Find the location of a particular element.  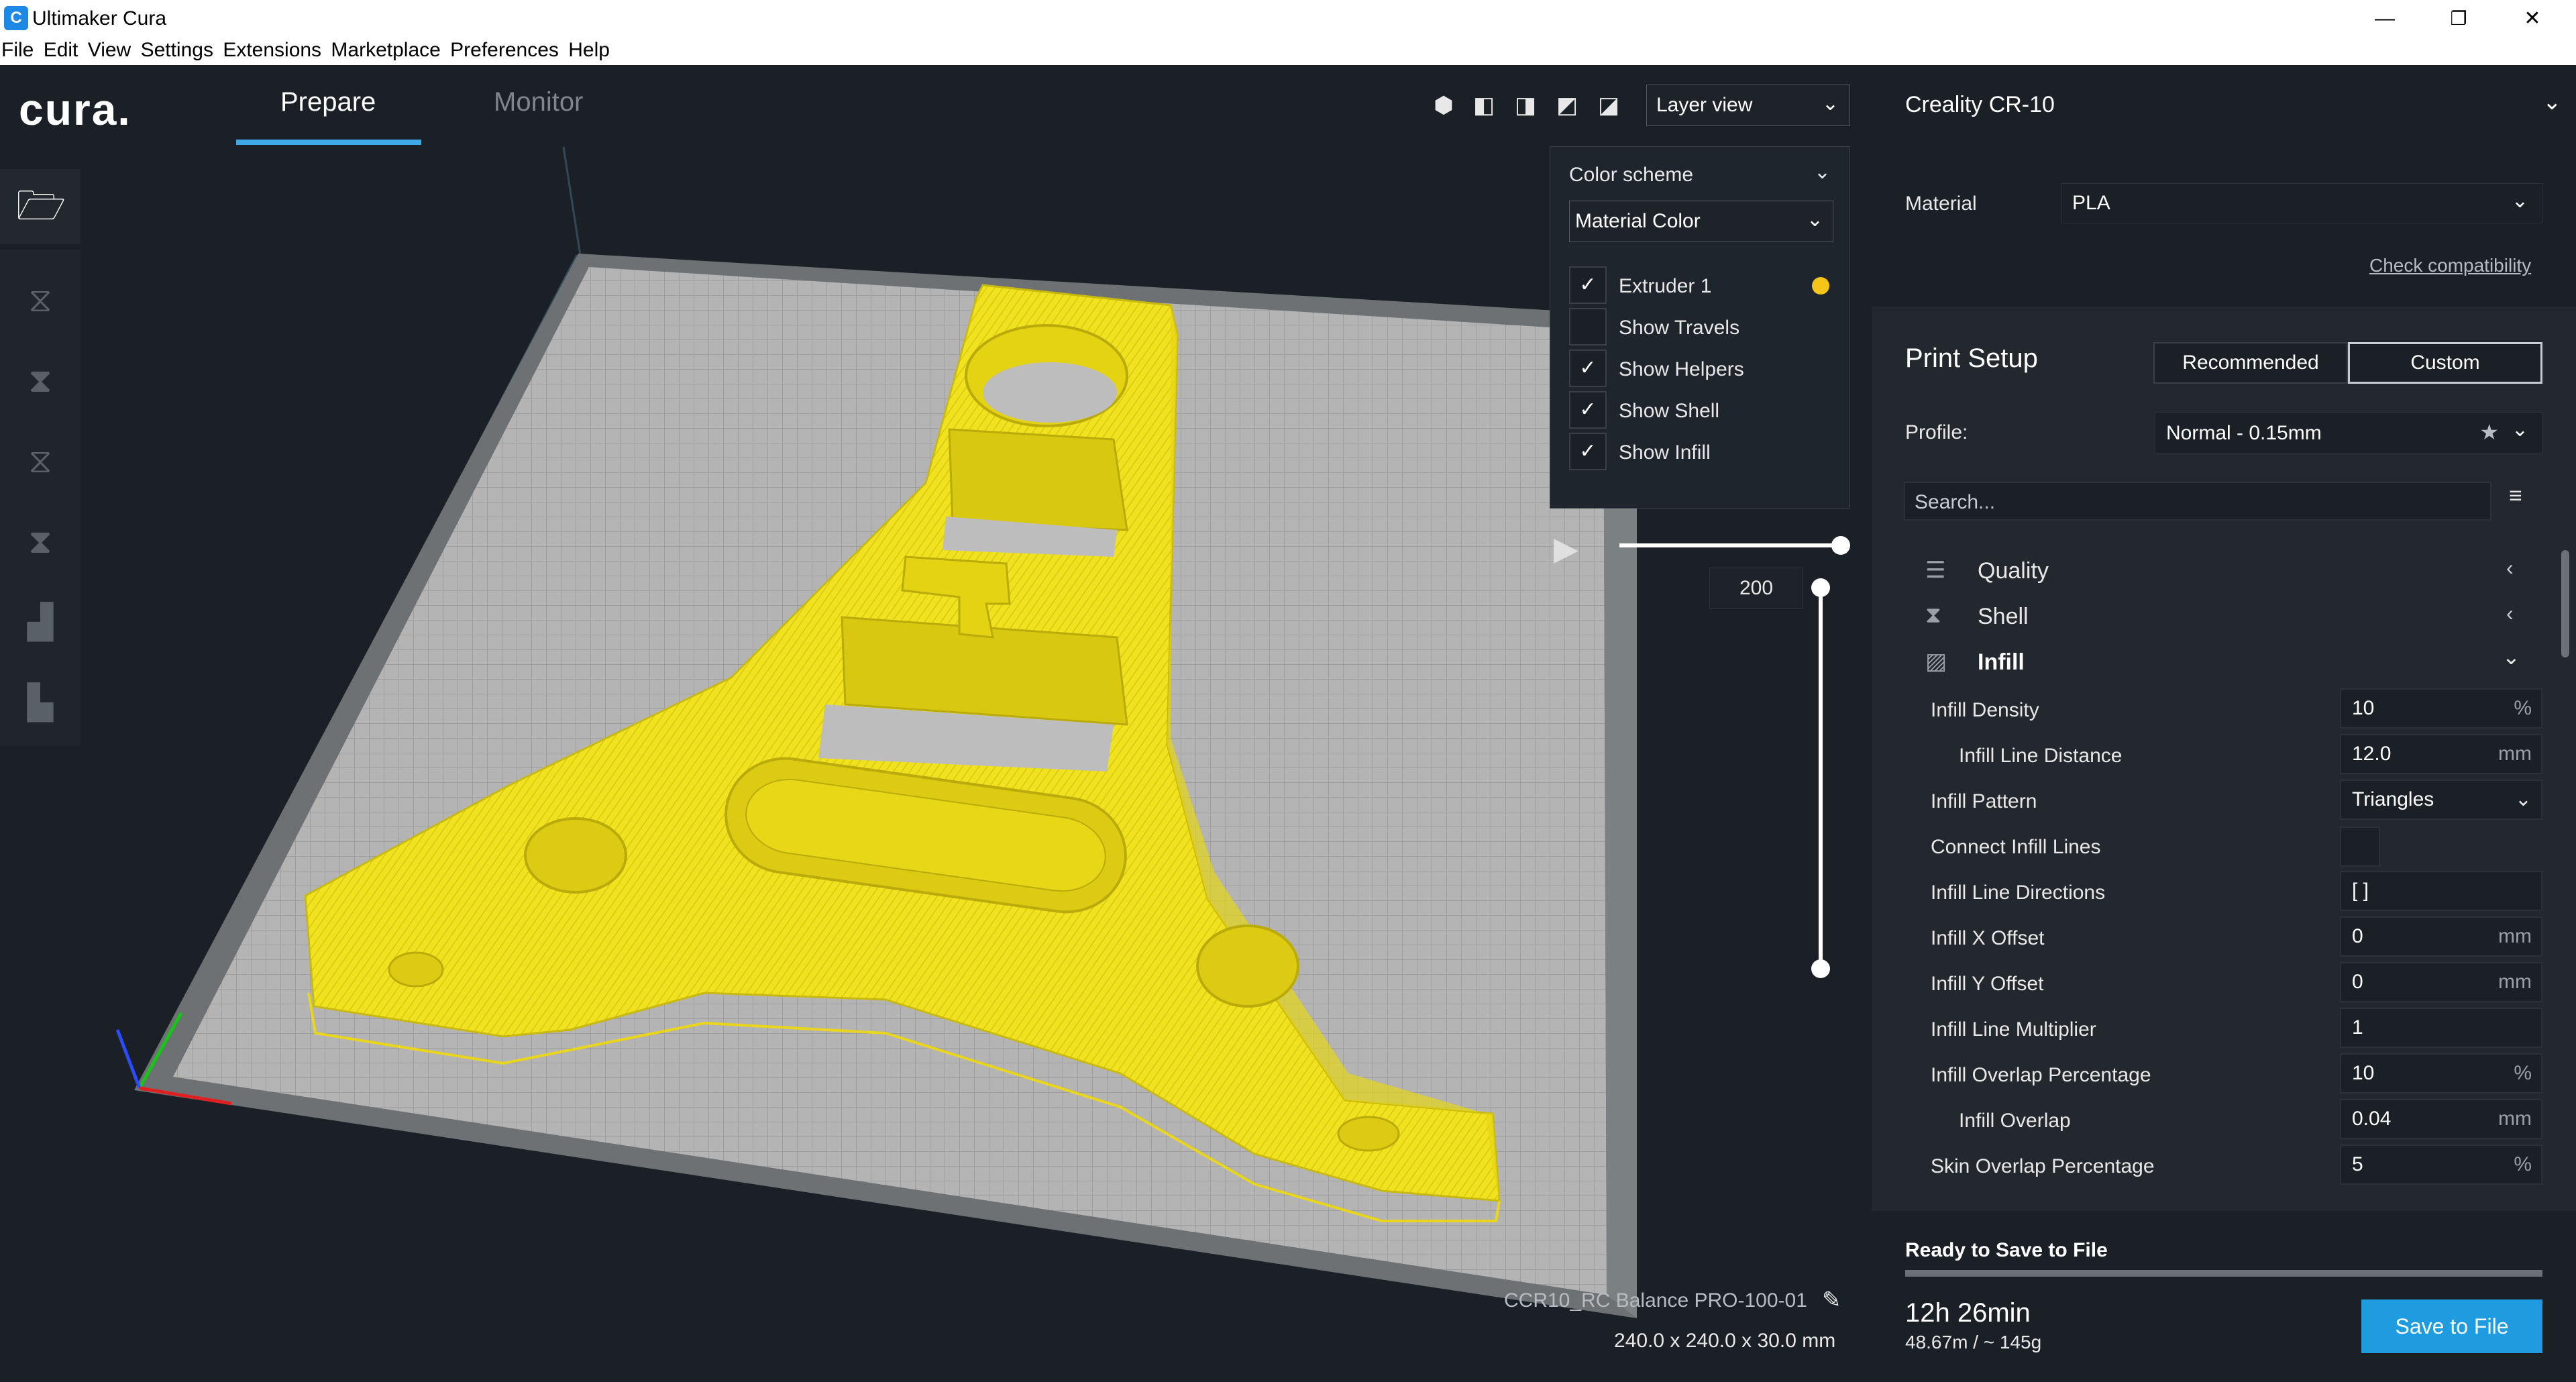

layer-number-field: 200 is located at coordinates (1756, 588).